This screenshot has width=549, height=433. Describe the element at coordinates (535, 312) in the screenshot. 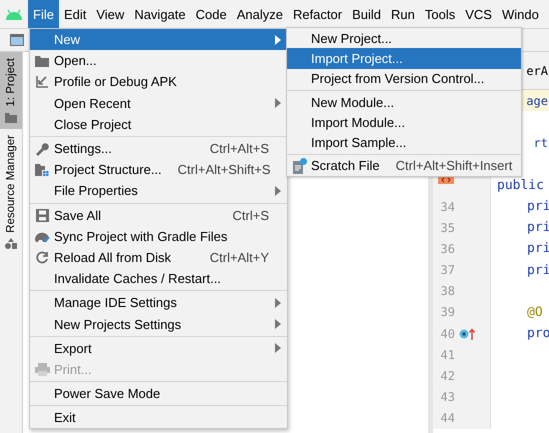

I see `code-line: @O` at that location.